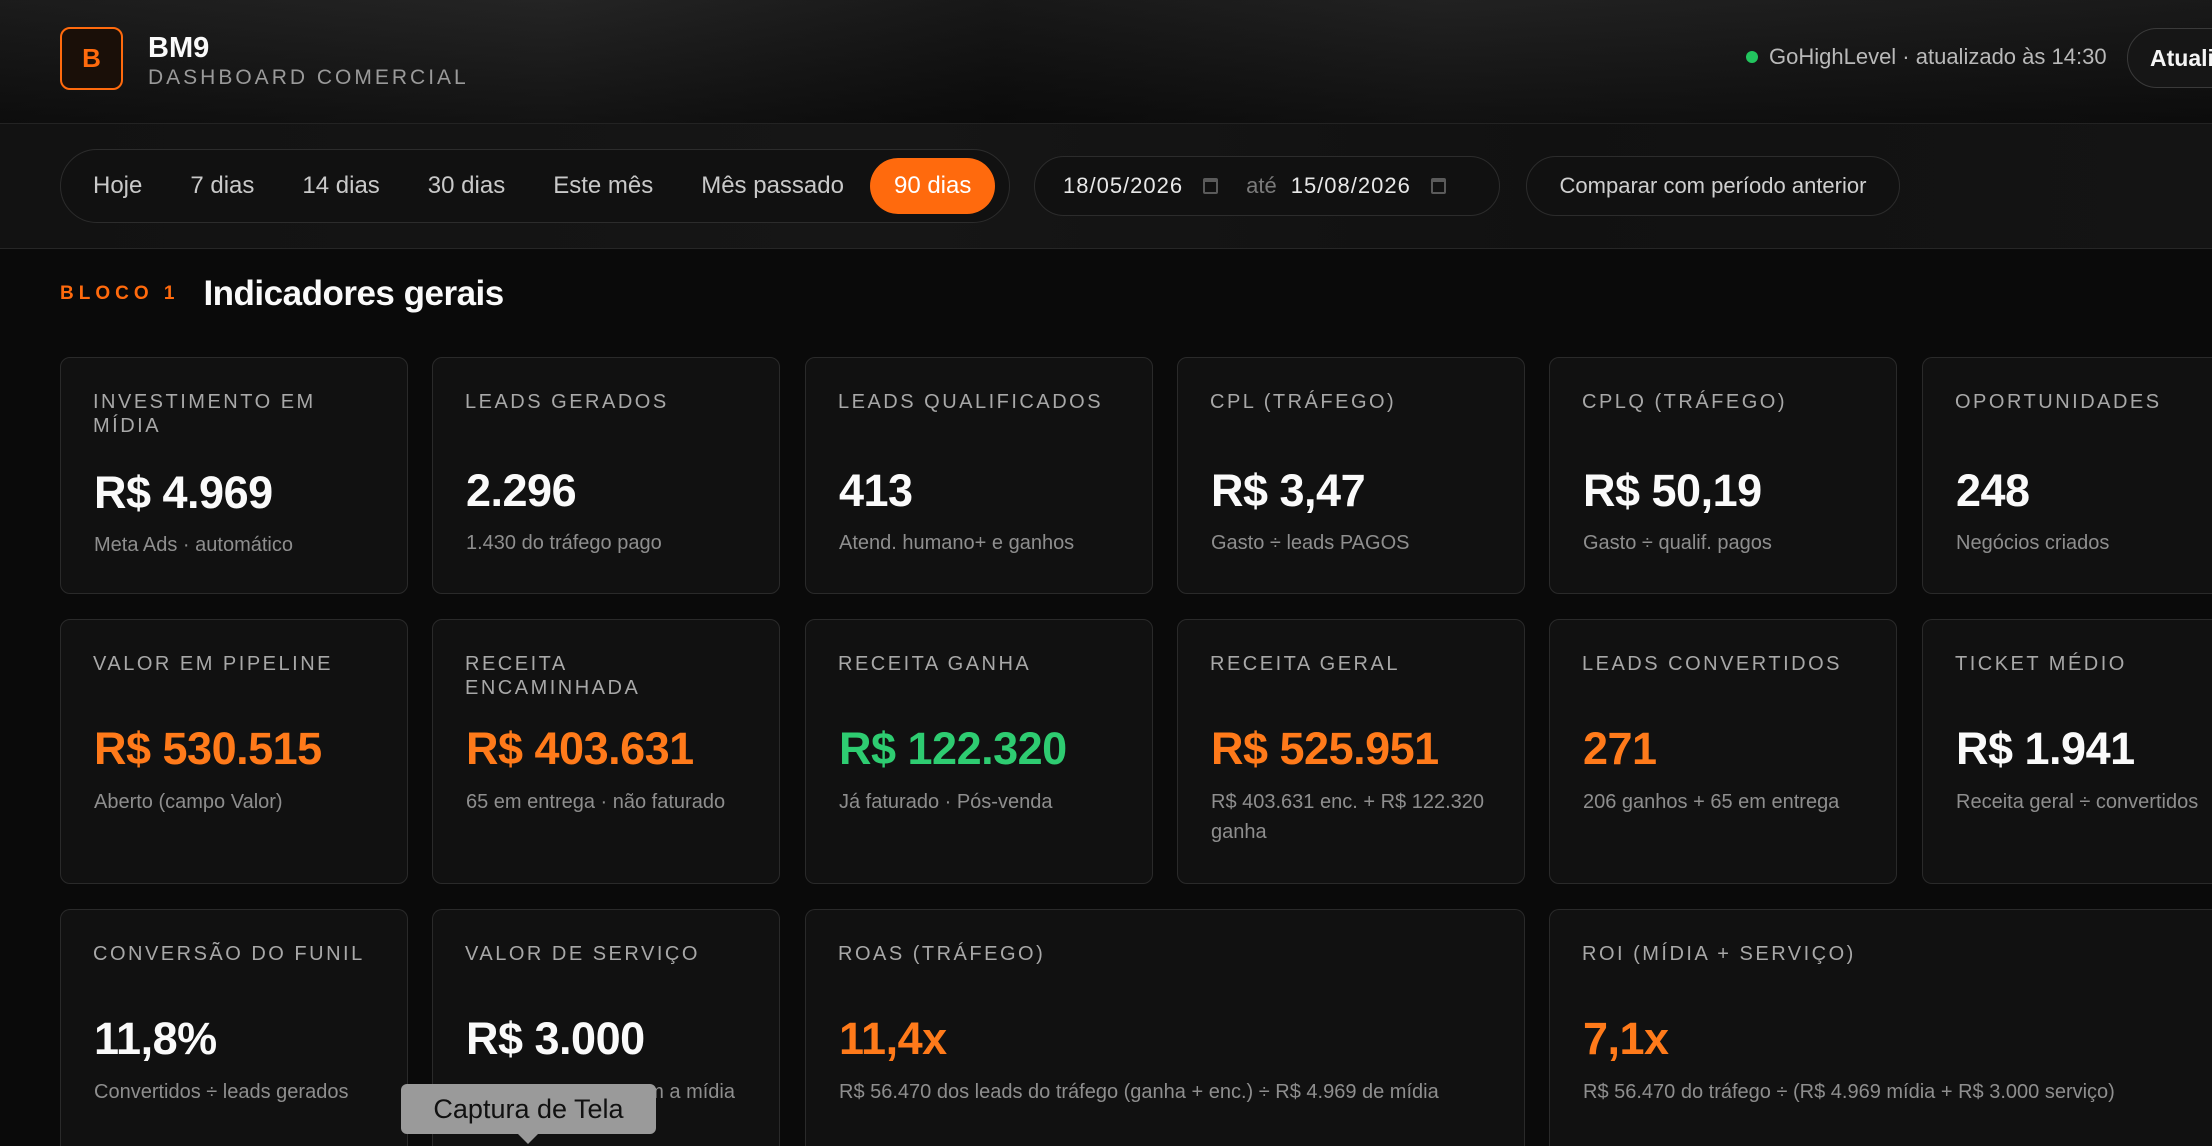 The image size is (2212, 1146). I want to click on kpi-value: 7,1x, so click(1626, 1038).